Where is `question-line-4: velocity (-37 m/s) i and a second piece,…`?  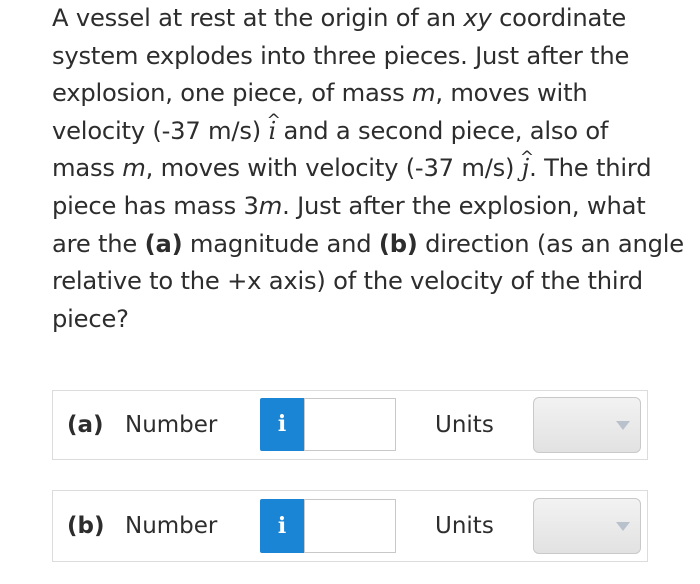
question-line-4: velocity (-37 m/s) i and a second piece,… is located at coordinates (372, 132).